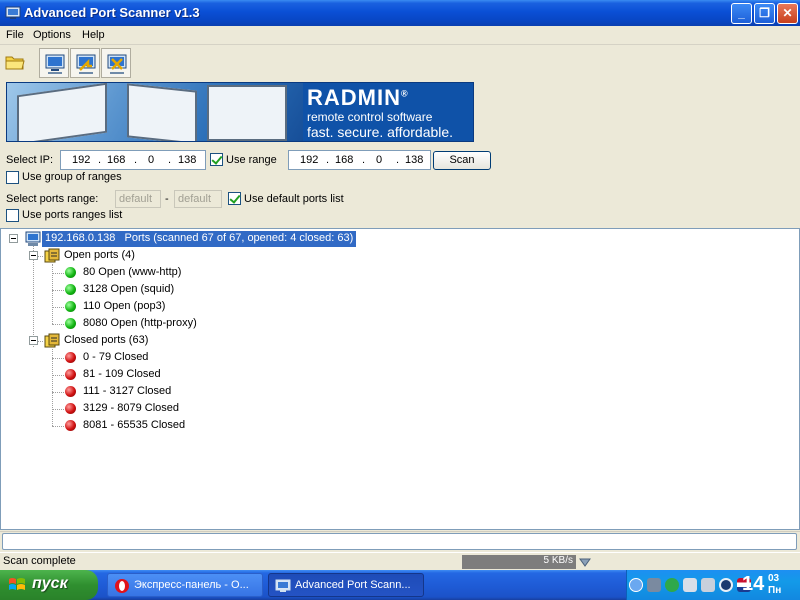  I want to click on scan-button: Scan, so click(462, 160).